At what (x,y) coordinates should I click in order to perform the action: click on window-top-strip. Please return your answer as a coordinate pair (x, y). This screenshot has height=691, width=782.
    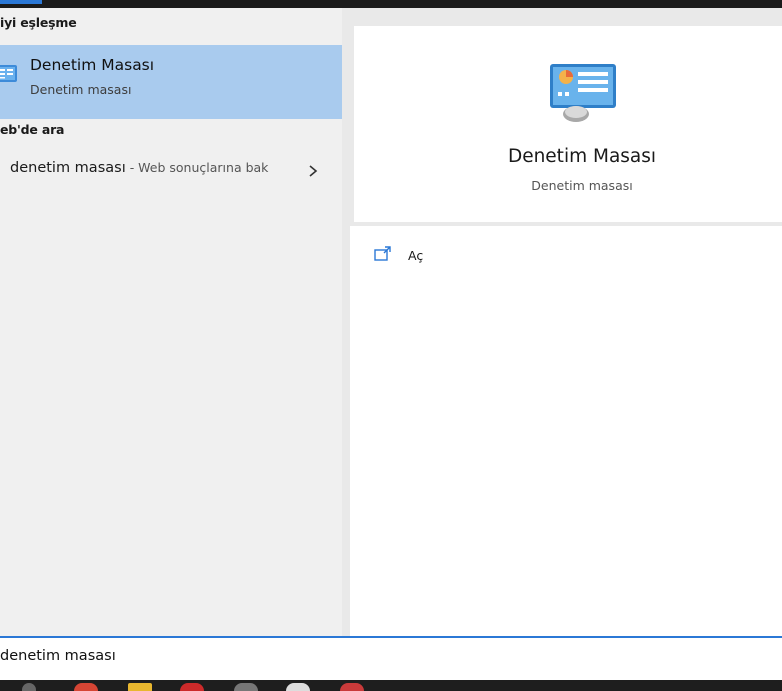
    Looking at the image, I should click on (391, 4).